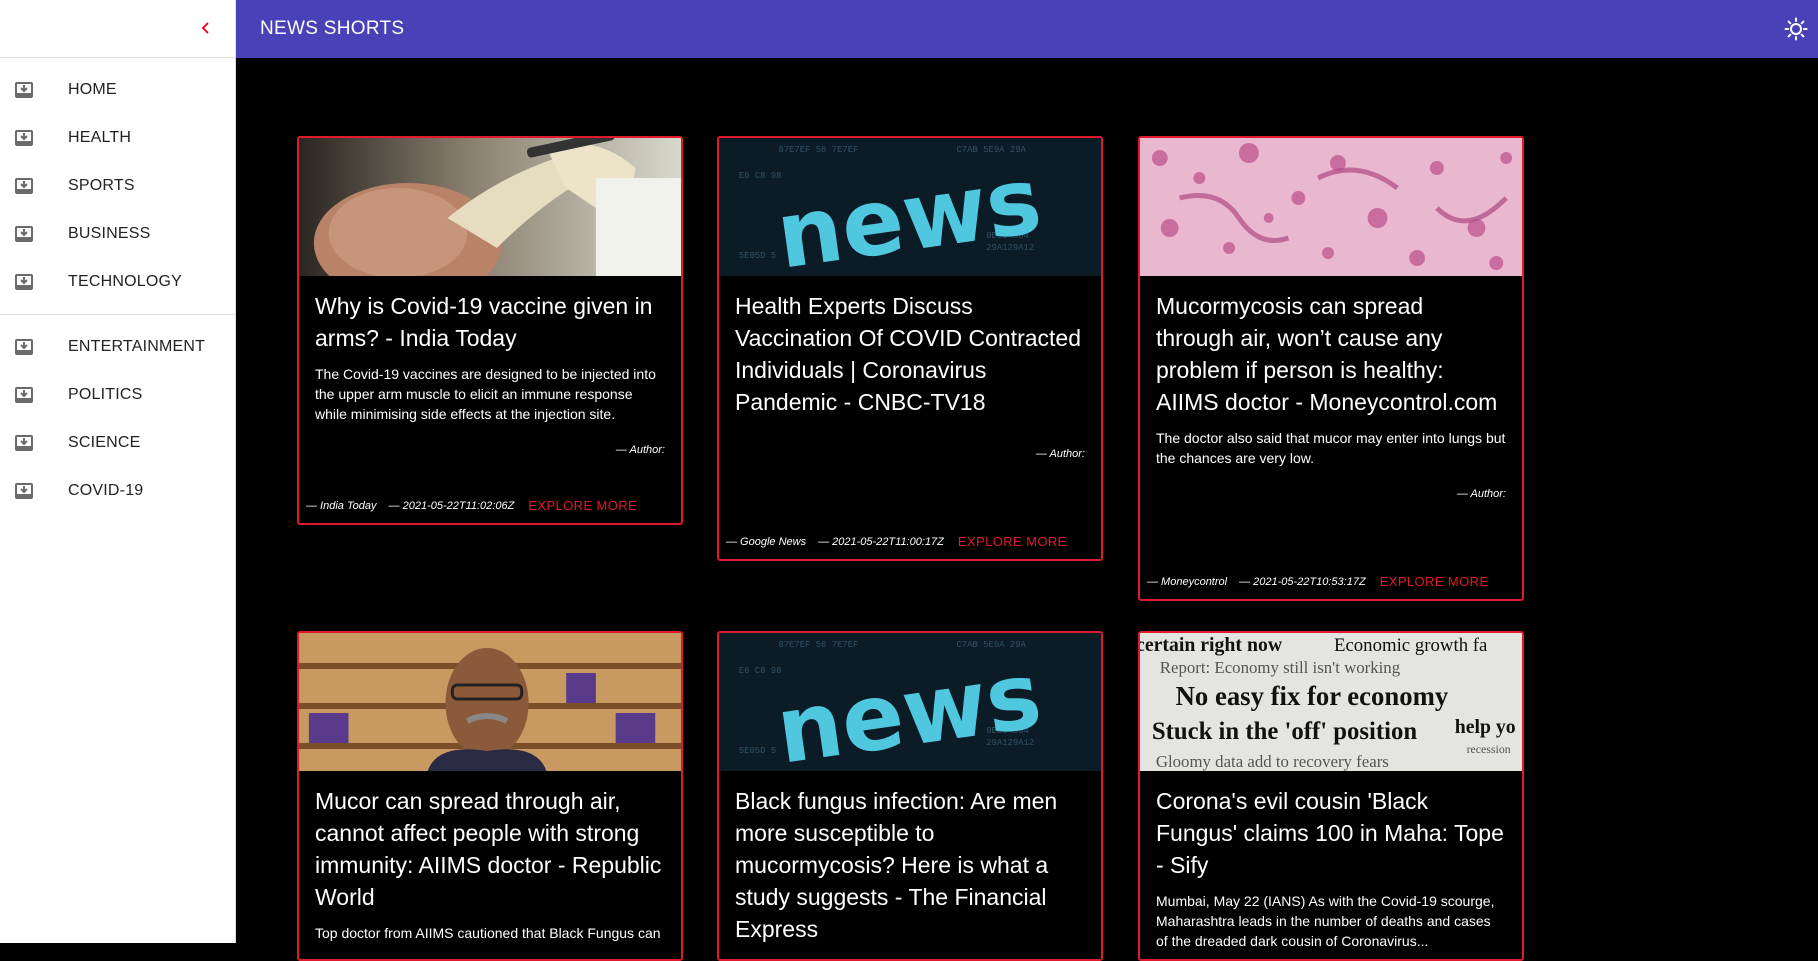 The height and width of the screenshot is (961, 1818). What do you see at coordinates (137, 346) in the screenshot?
I see `sidebar-item-label: ENTERTAINMENT` at bounding box center [137, 346].